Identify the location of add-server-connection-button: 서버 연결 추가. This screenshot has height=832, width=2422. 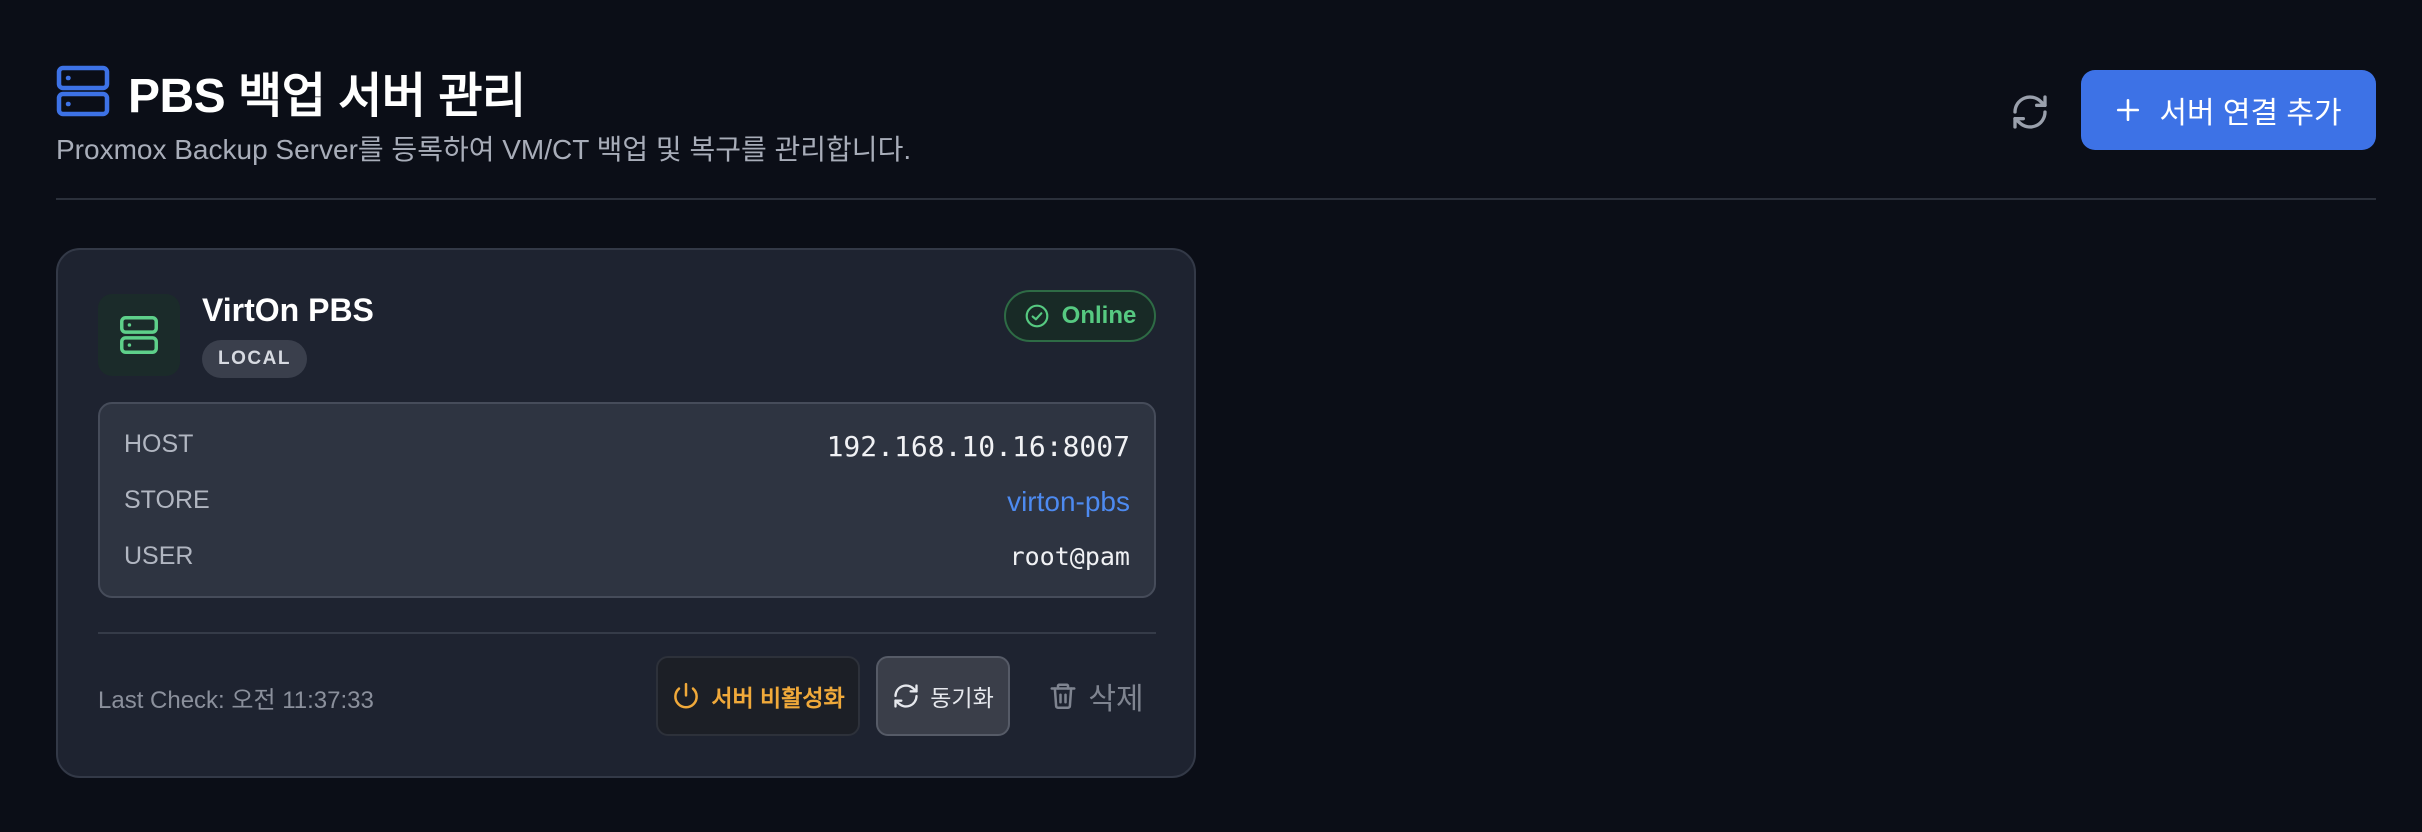
(2228, 110).